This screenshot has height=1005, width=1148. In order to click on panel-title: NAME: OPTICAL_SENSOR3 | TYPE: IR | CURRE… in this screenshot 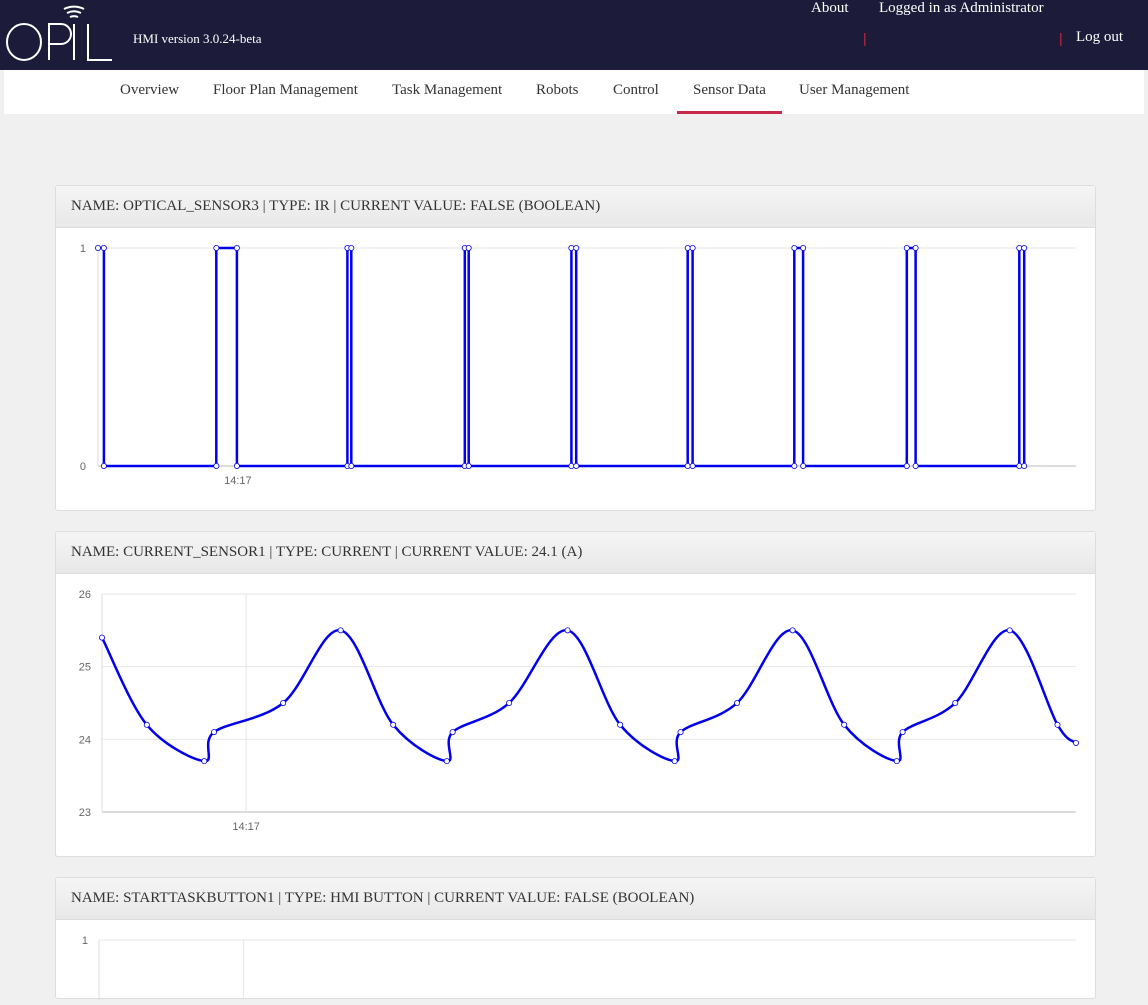, I will do `click(575, 207)`.